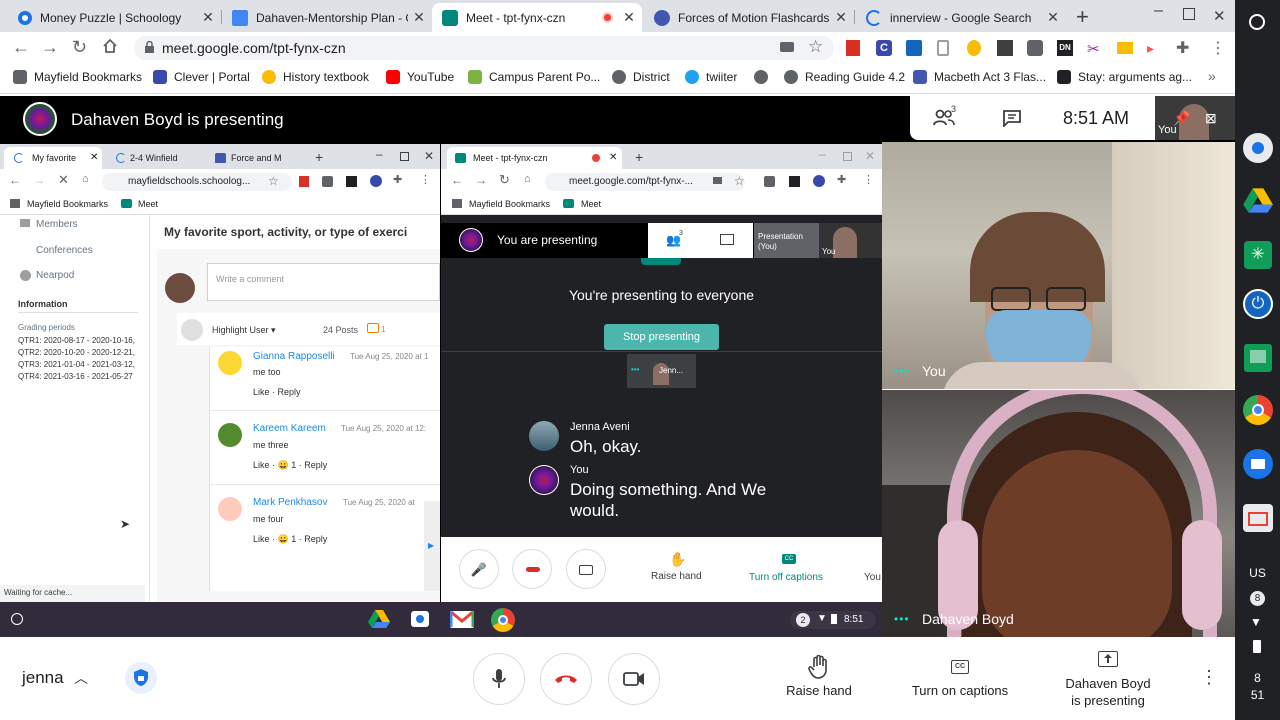 The image size is (1280, 720). Describe the element at coordinates (157, 158) in the screenshot. I see `inner-tab: 2-4 Winfield` at that location.